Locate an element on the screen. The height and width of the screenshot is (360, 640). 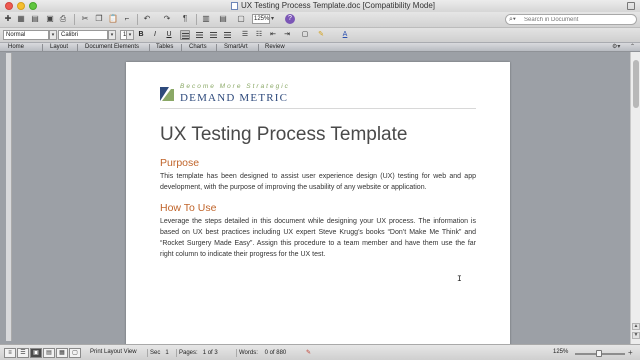
scroll-thumb is located at coordinates (636, 84).